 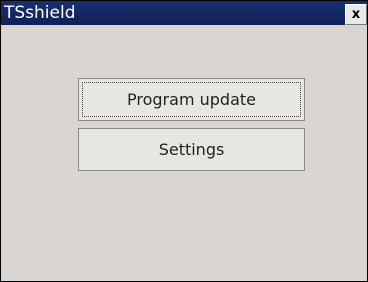 I want to click on settings-label: Settings, so click(x=191, y=149).